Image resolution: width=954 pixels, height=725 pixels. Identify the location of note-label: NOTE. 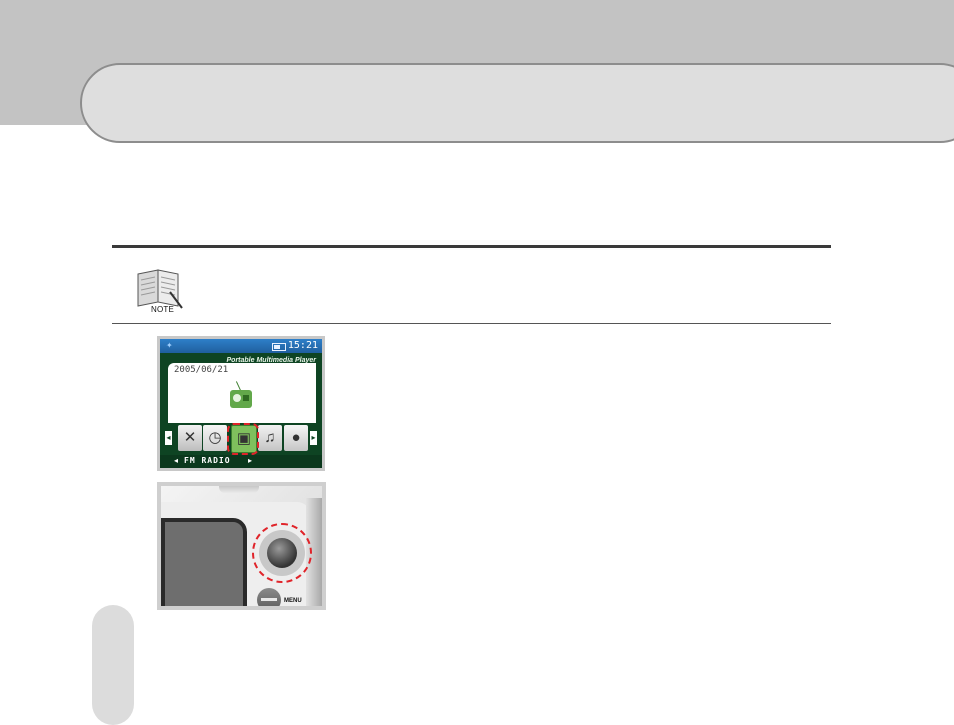
(163, 309).